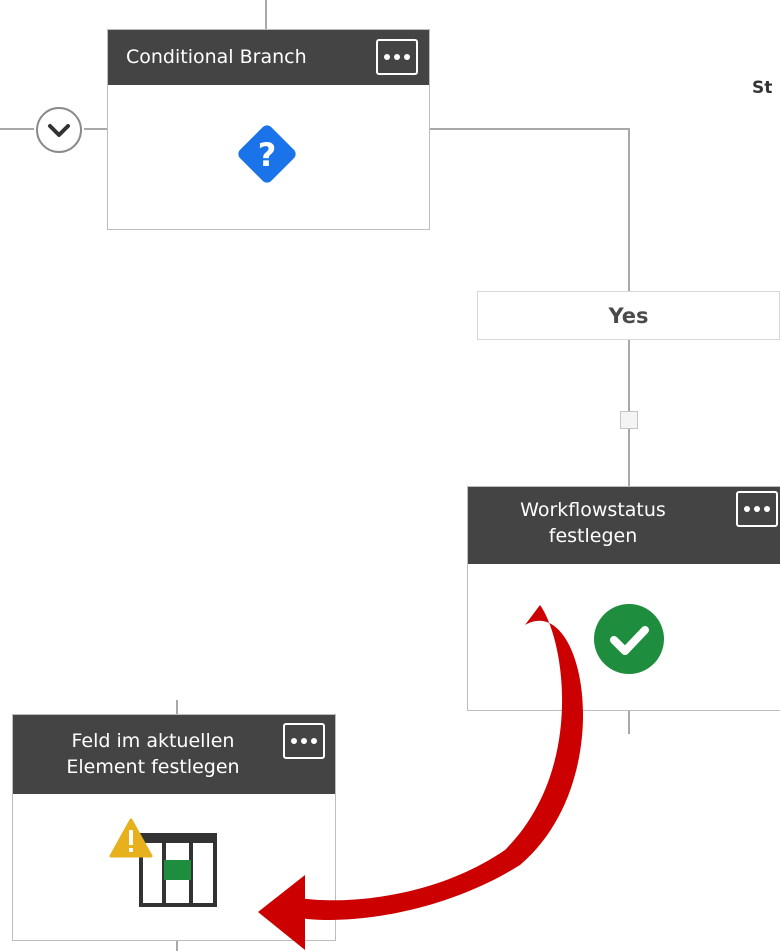  What do you see at coordinates (593, 523) in the screenshot?
I see `workflow-status-title: Workflowstatus festlegen` at bounding box center [593, 523].